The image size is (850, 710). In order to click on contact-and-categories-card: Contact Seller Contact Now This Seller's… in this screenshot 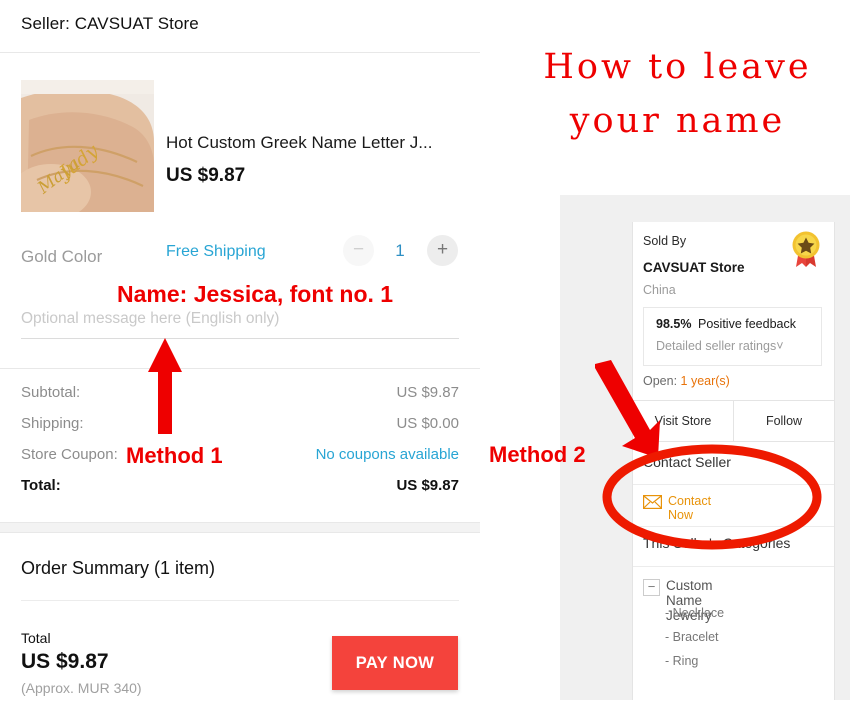, I will do `click(733, 570)`.